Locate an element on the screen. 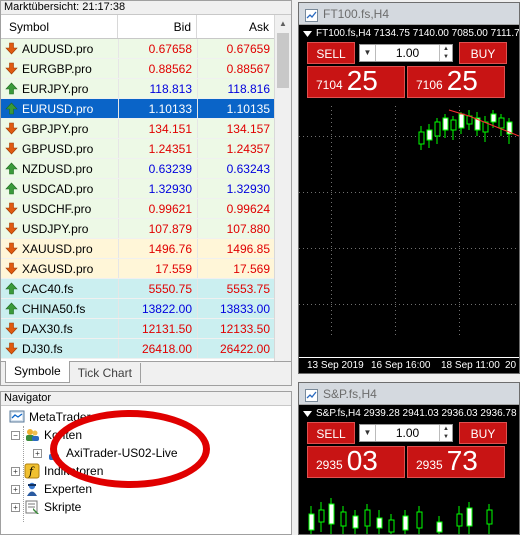 The image size is (520, 535). symbol-cell: EURGBP.pro is located at coordinates (59, 68).